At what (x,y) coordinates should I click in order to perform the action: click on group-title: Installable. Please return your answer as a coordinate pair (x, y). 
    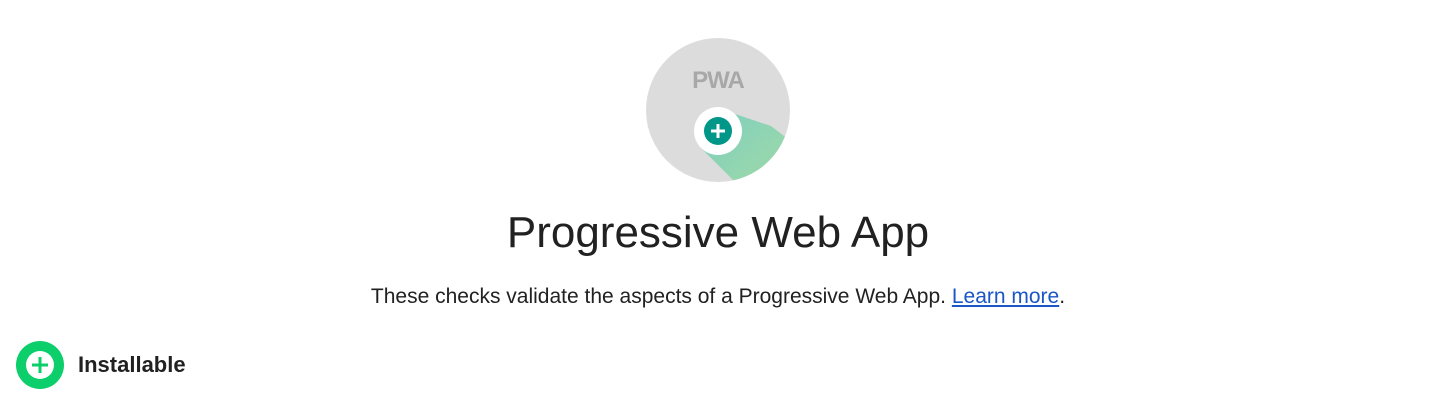
    Looking at the image, I should click on (132, 364).